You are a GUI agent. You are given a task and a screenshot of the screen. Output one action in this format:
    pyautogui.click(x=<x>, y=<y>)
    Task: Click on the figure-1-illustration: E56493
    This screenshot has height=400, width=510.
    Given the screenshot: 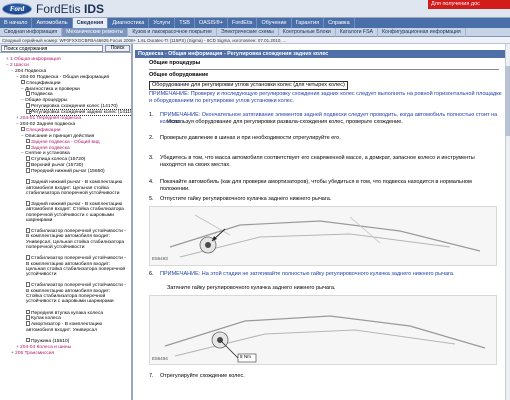 What is the action you would take?
    pyautogui.click(x=323, y=236)
    